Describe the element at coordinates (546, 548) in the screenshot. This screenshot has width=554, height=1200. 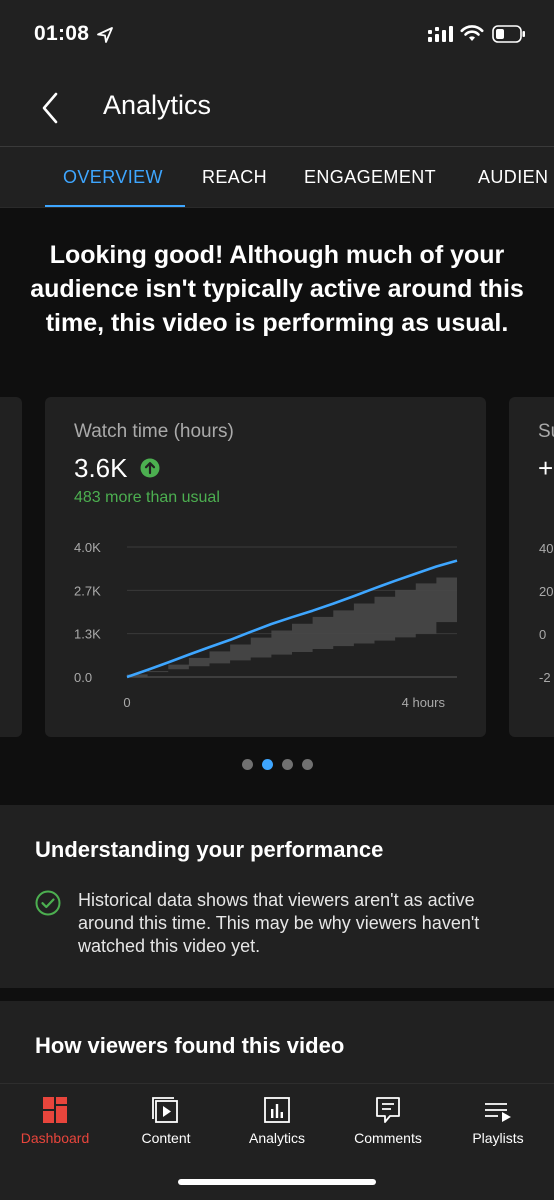
I see `peek-tick-label: 40` at that location.